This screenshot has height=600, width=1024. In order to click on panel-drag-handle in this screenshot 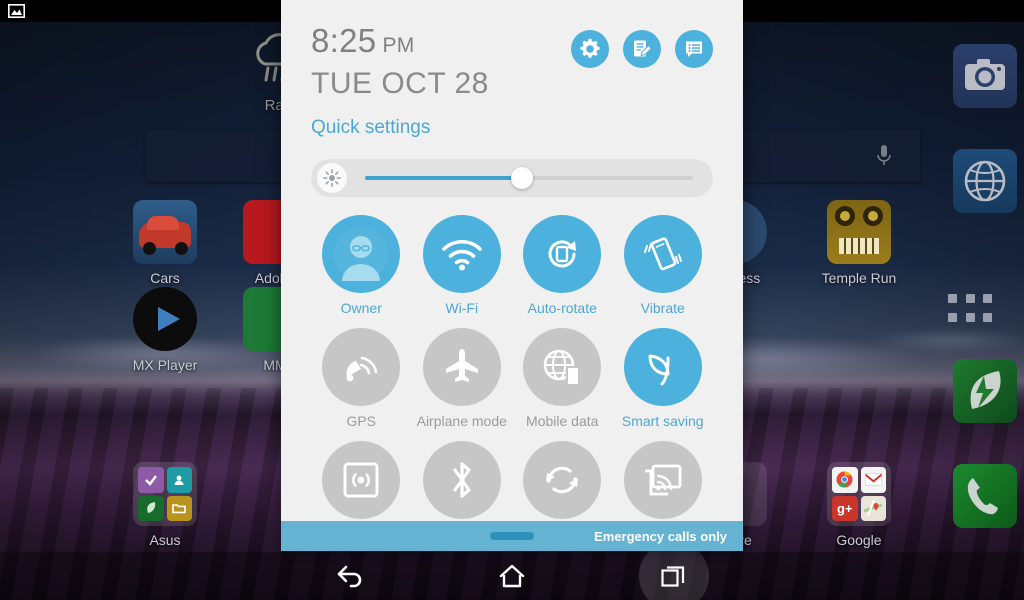, I will do `click(512, 536)`.